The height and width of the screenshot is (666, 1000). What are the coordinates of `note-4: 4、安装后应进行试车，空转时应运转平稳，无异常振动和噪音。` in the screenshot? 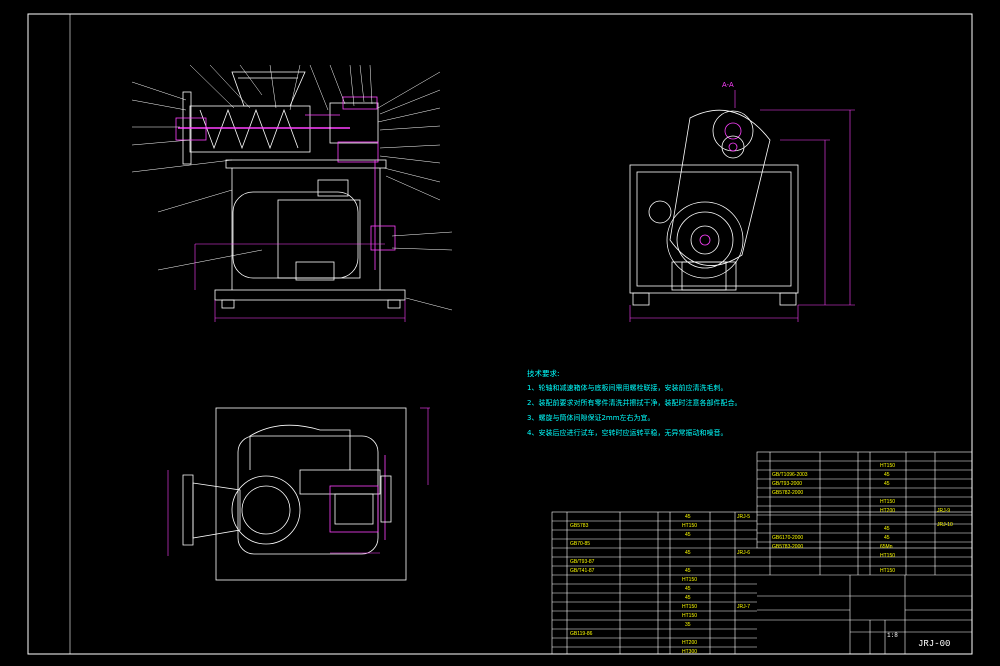 It's located at (627, 433).